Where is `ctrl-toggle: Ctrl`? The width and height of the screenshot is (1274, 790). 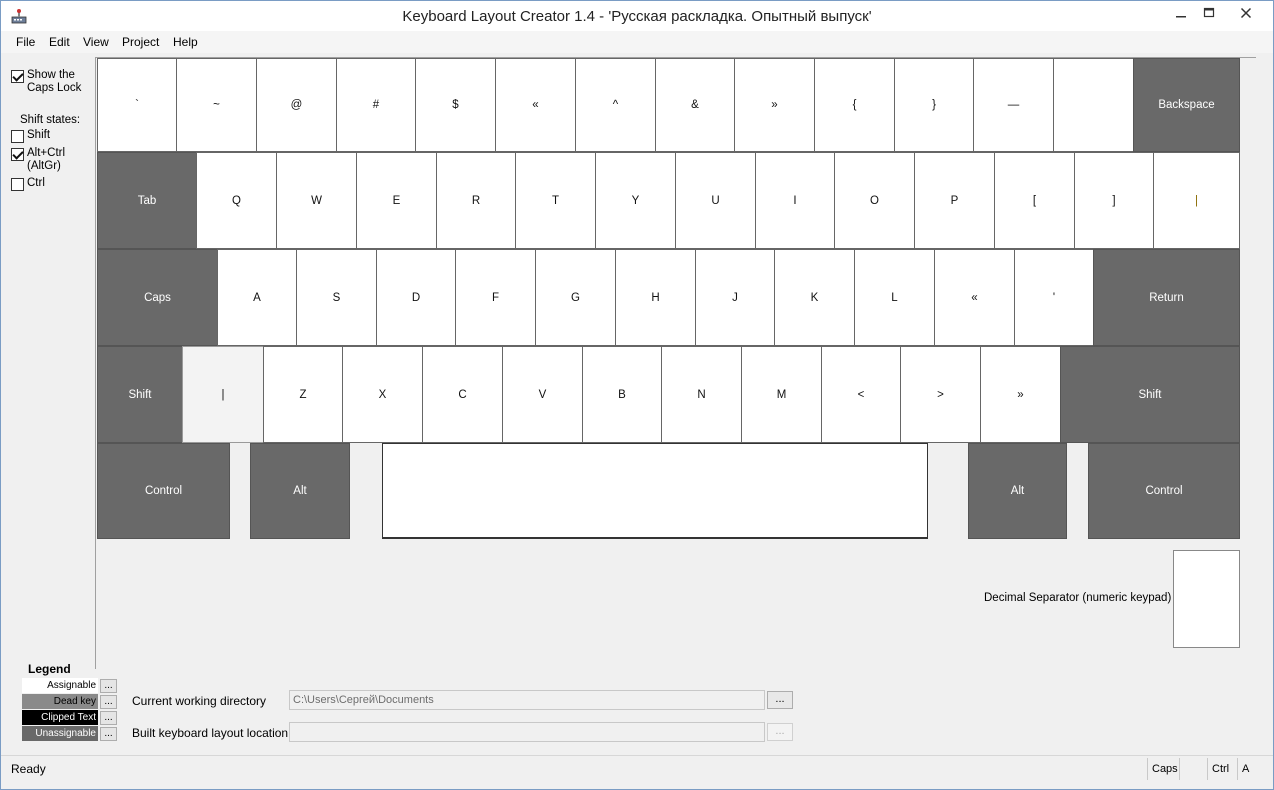
ctrl-toggle: Ctrl is located at coordinates (28, 184).